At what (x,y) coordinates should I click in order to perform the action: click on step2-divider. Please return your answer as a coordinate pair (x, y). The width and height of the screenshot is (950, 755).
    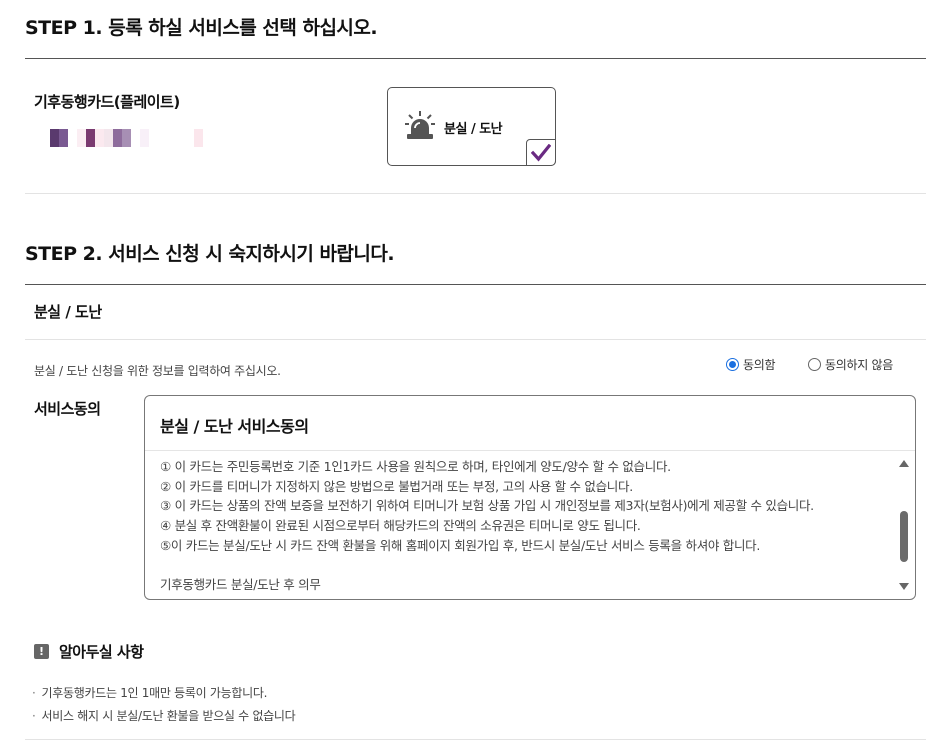
    Looking at the image, I should click on (475, 284).